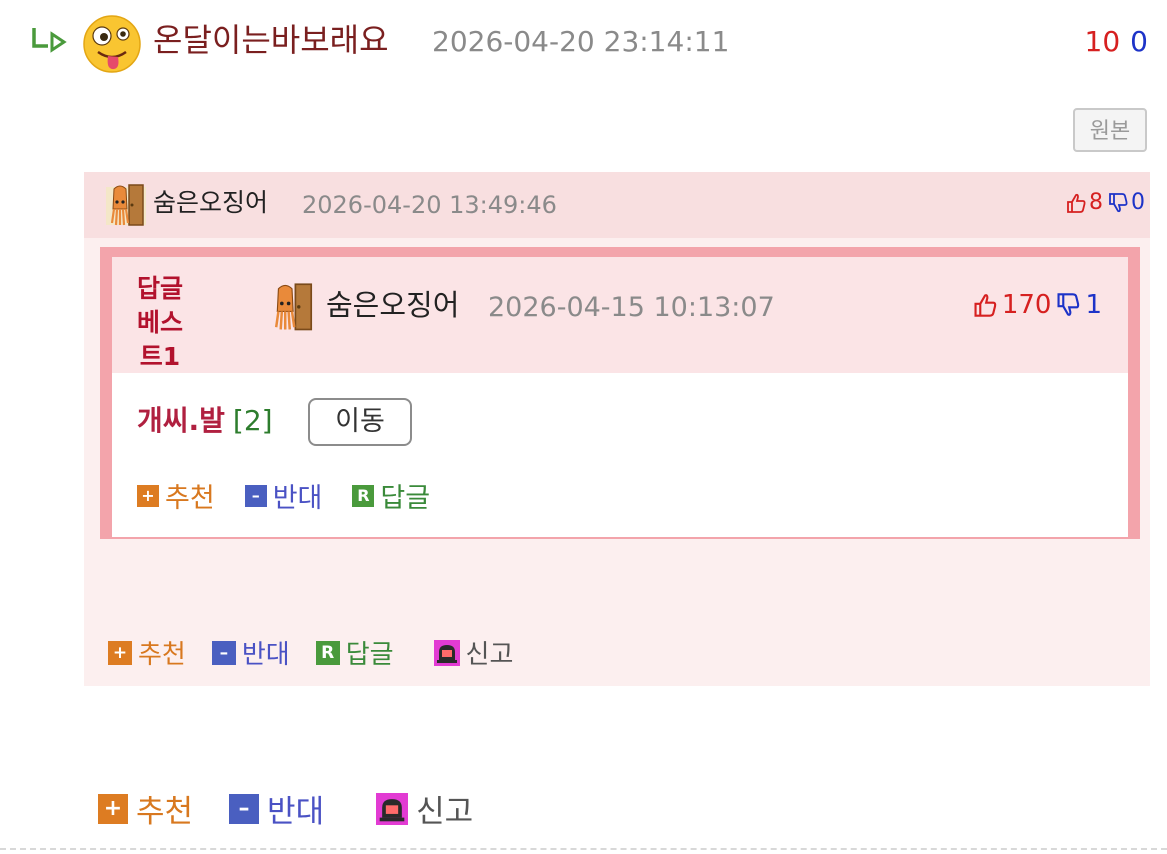 The width and height of the screenshot is (1167, 854). I want to click on best-reply-datetime: 2026-04-15 10:13:07, so click(631, 307).